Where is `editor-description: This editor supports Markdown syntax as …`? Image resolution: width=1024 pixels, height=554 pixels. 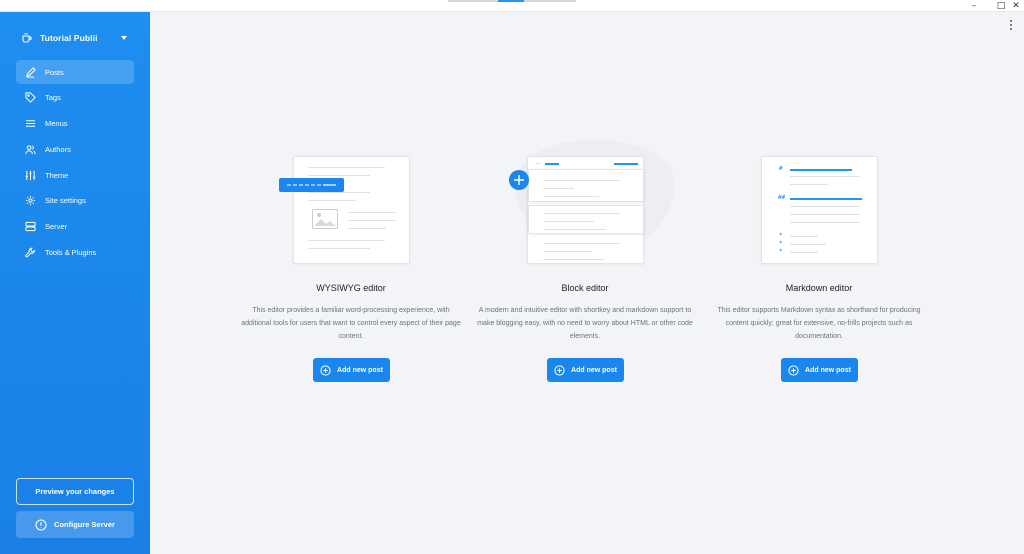 editor-description: This editor supports Markdown syntax as … is located at coordinates (819, 323).